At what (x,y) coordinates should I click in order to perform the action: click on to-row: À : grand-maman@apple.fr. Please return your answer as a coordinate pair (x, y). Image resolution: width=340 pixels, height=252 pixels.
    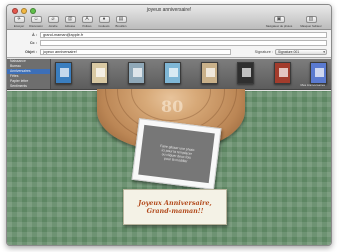
    Looking at the image, I should click on (169, 35).